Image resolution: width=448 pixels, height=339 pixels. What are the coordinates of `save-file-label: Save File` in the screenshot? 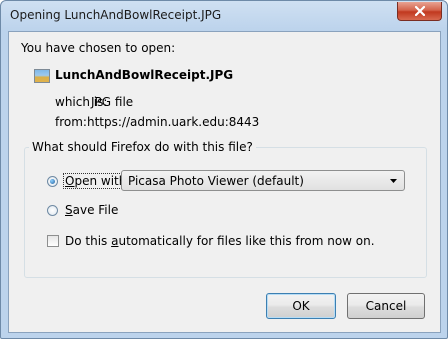 It's located at (91, 210).